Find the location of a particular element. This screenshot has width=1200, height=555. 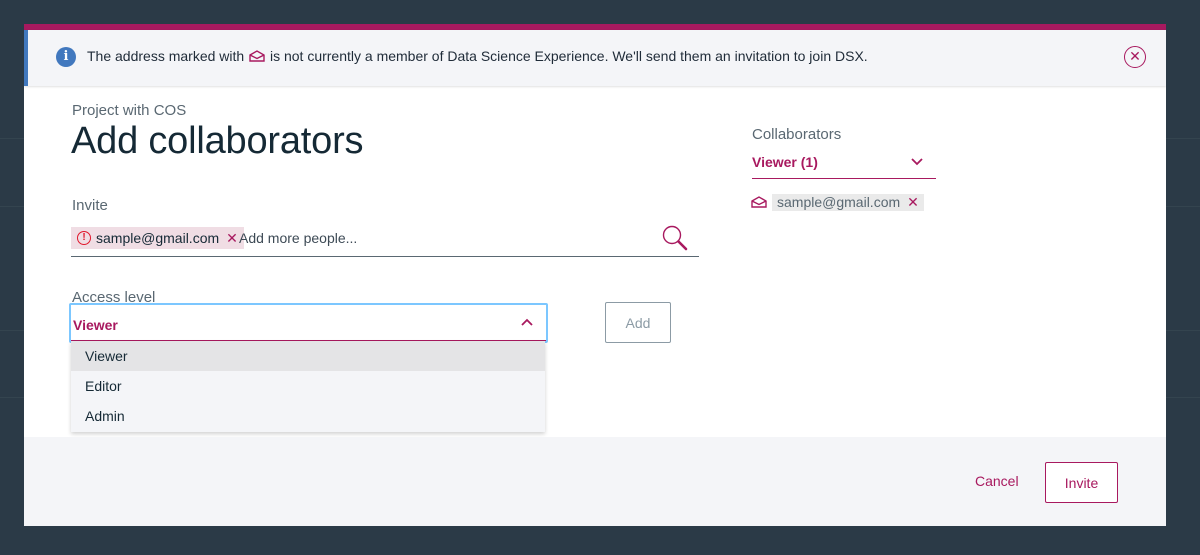

collaborator-tag: sample@gmail.com ✕ is located at coordinates (848, 202).